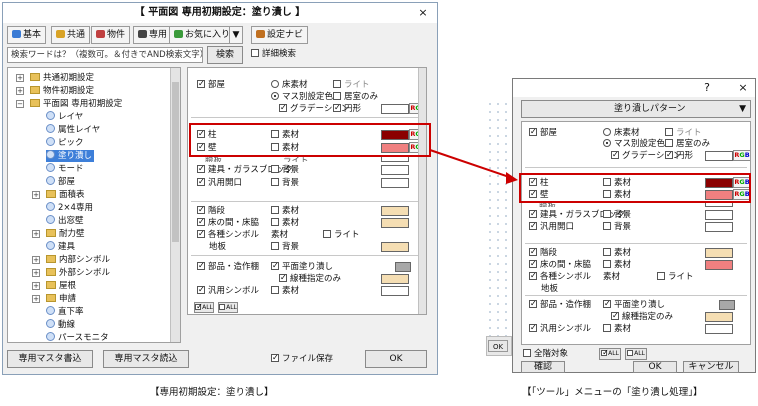  Describe the element at coordinates (423, 13) in the screenshot. I see `main-window-close-button: ×` at that location.